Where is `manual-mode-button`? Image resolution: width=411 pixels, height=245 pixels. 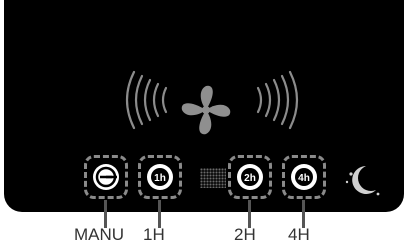 manual-mode-button is located at coordinates (106, 177).